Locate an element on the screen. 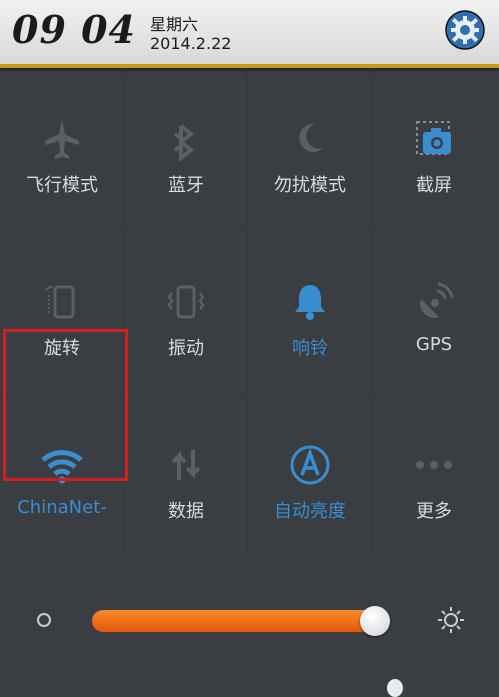  gear-icon is located at coordinates (465, 30).